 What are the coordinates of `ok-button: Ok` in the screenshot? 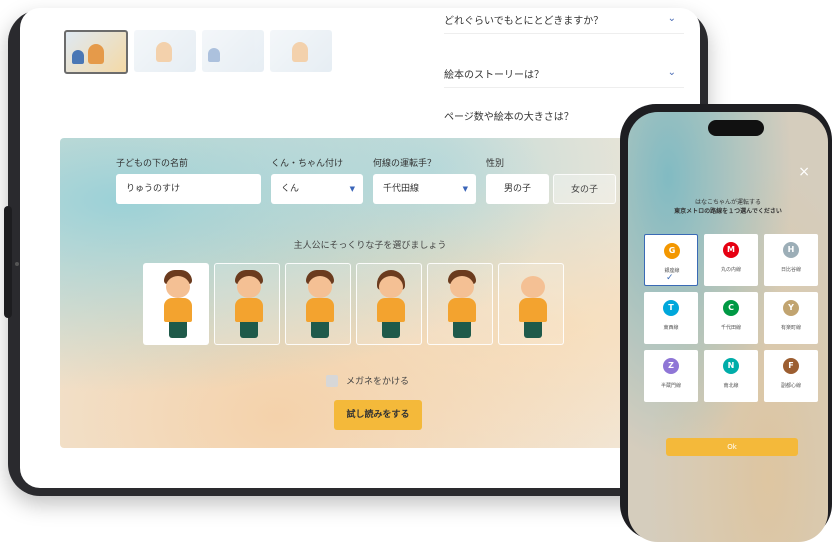 It's located at (732, 447).